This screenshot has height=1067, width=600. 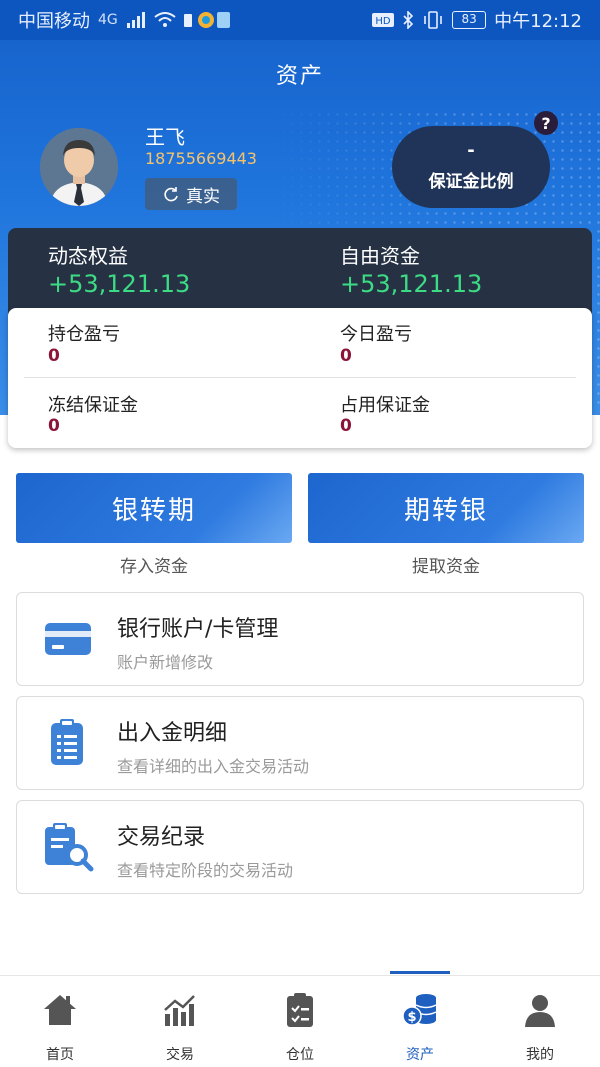 I want to click on margin-ratio-value: -, so click(x=471, y=150).